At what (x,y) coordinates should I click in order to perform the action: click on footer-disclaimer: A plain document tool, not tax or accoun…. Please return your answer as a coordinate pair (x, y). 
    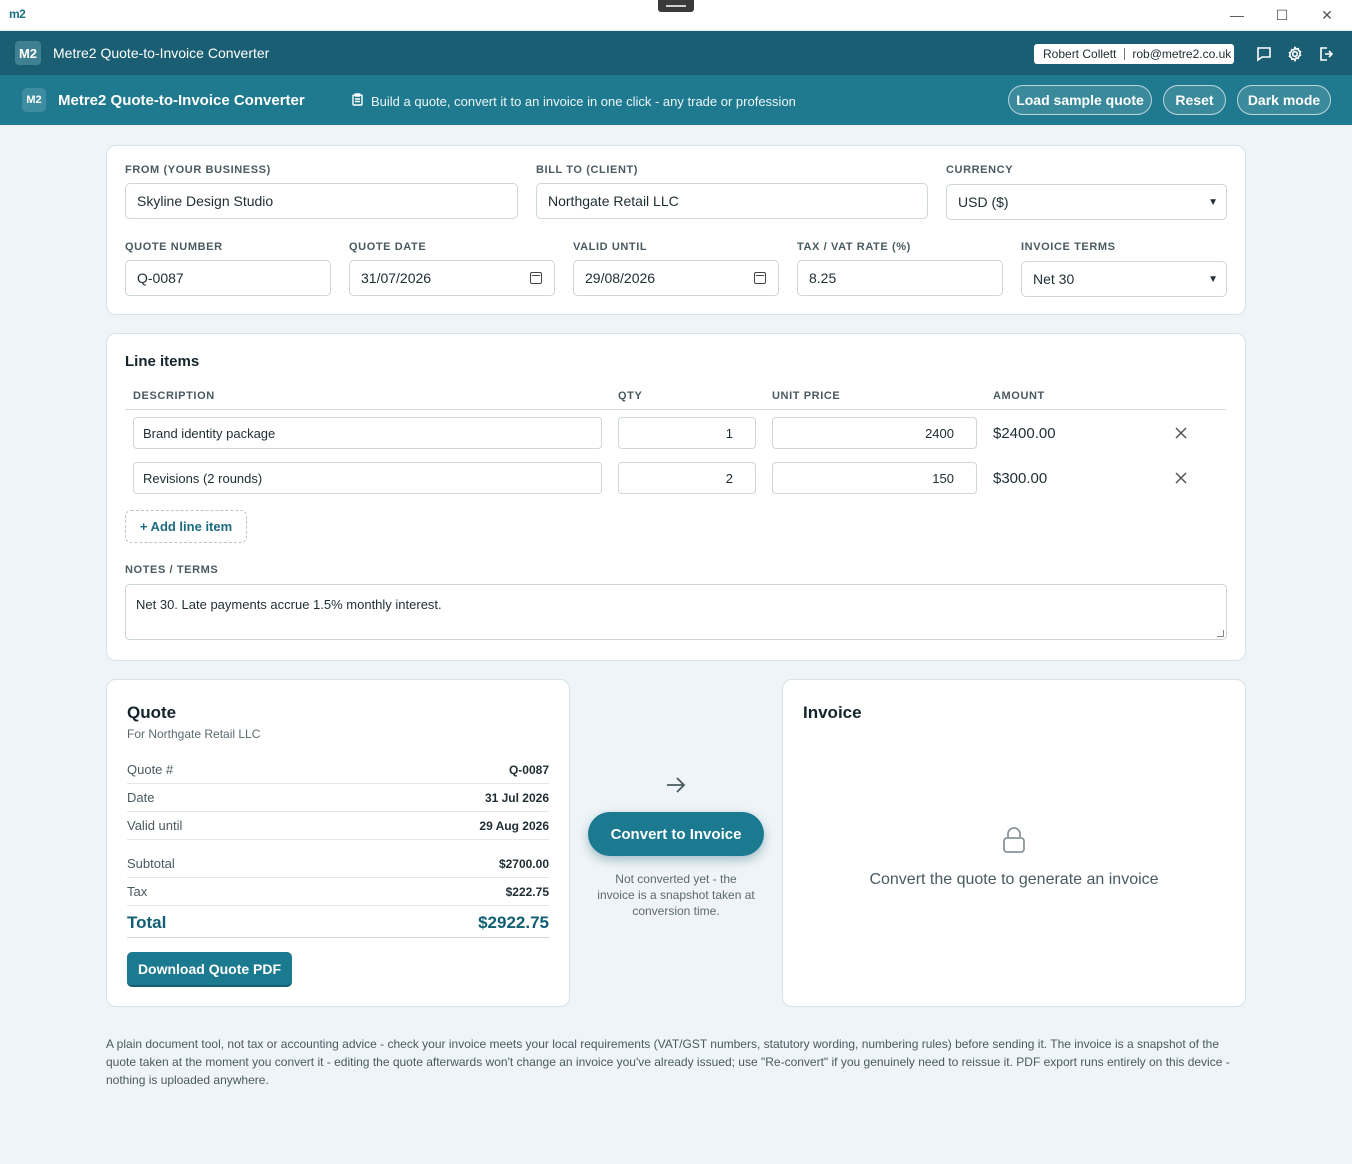
    Looking at the image, I should click on (668, 1062).